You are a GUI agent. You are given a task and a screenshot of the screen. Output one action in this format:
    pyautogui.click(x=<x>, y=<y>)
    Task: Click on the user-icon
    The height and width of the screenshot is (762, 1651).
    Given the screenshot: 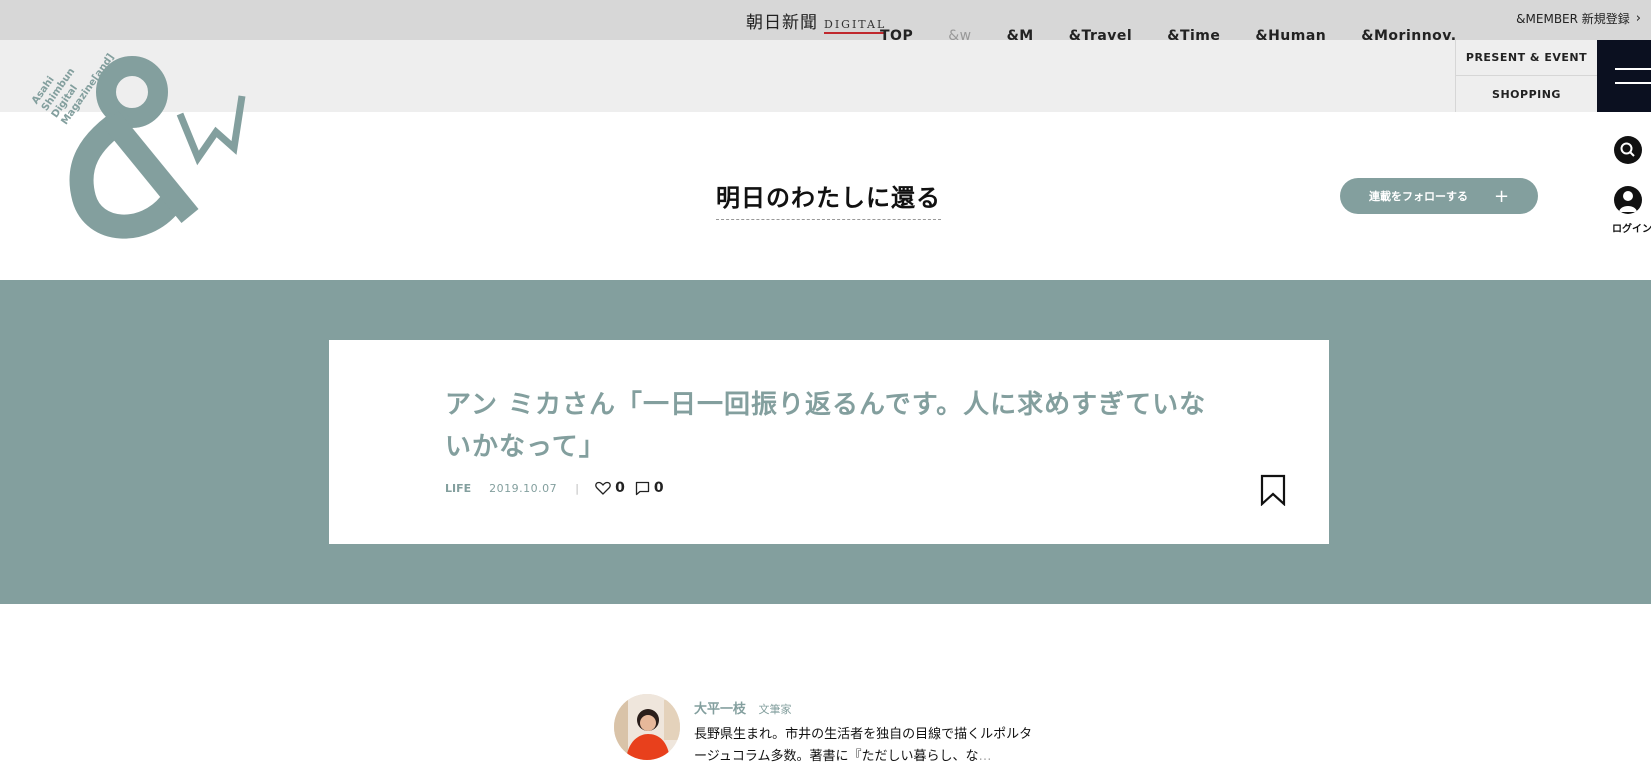 What is the action you would take?
    pyautogui.click(x=1628, y=200)
    